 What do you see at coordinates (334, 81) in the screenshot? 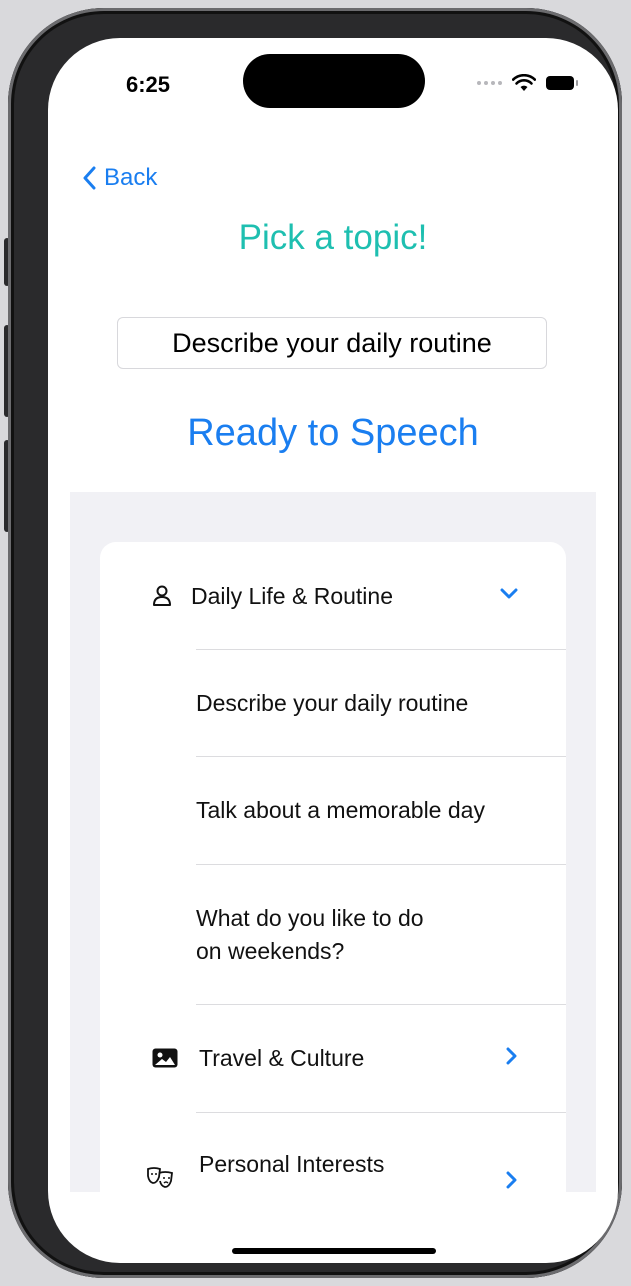
I see `dynamic-island` at bounding box center [334, 81].